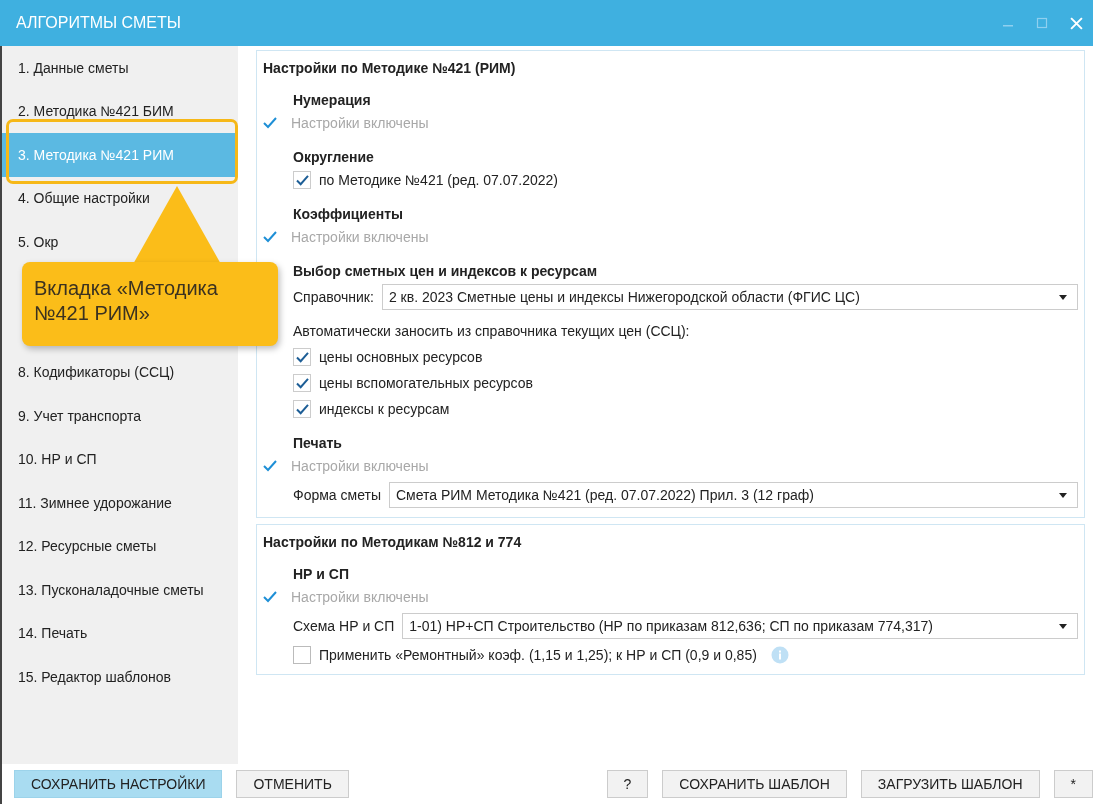 The height and width of the screenshot is (804, 1093). I want to click on dropdown: 2 кв. 2023 Сметные цены и индексы Нижегородской области (ФГИС ЦС), so click(729, 297).